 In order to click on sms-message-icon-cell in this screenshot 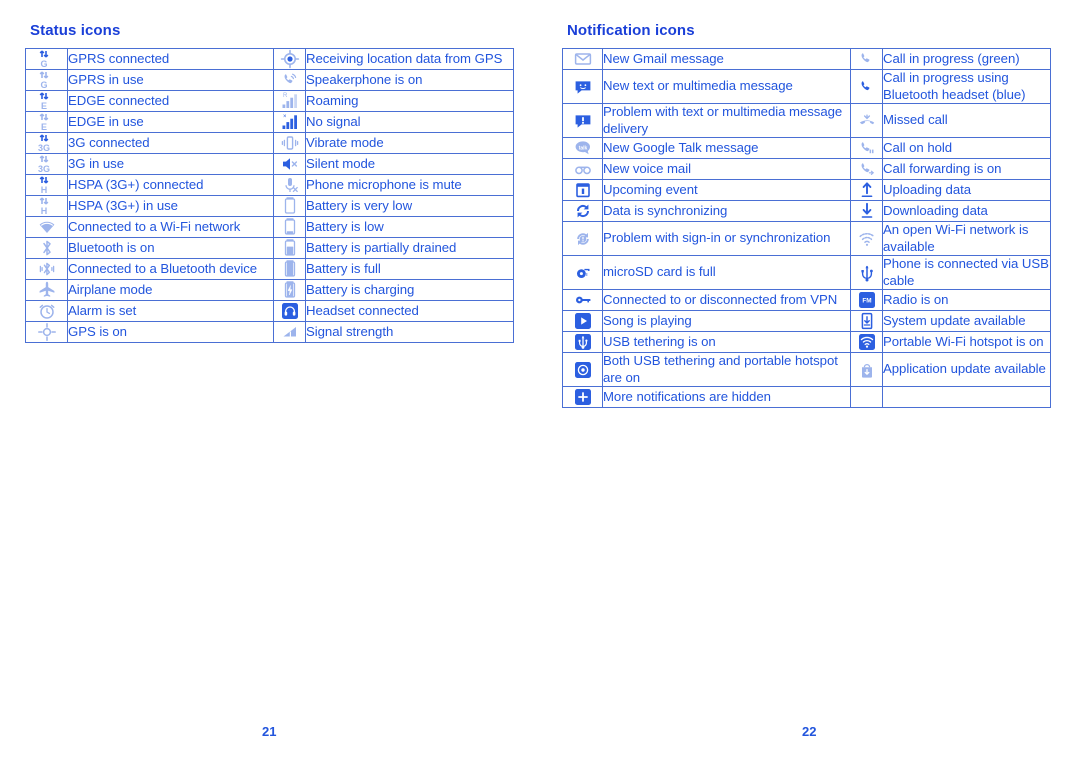, I will do `click(582, 86)`.